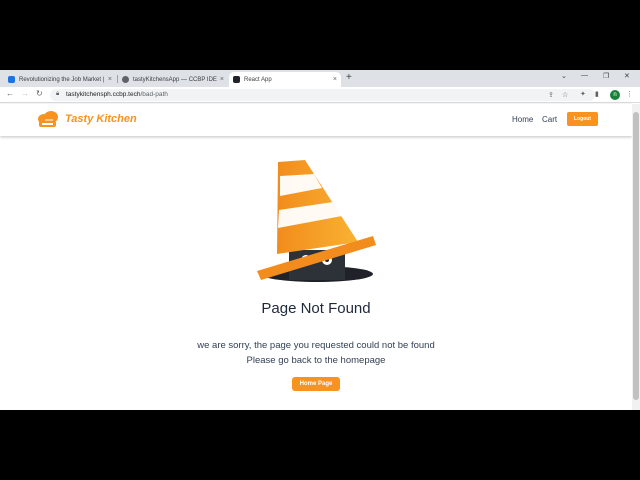 The height and width of the screenshot is (480, 640). What do you see at coordinates (627, 76) in the screenshot?
I see `close-window-icon: ✕` at bounding box center [627, 76].